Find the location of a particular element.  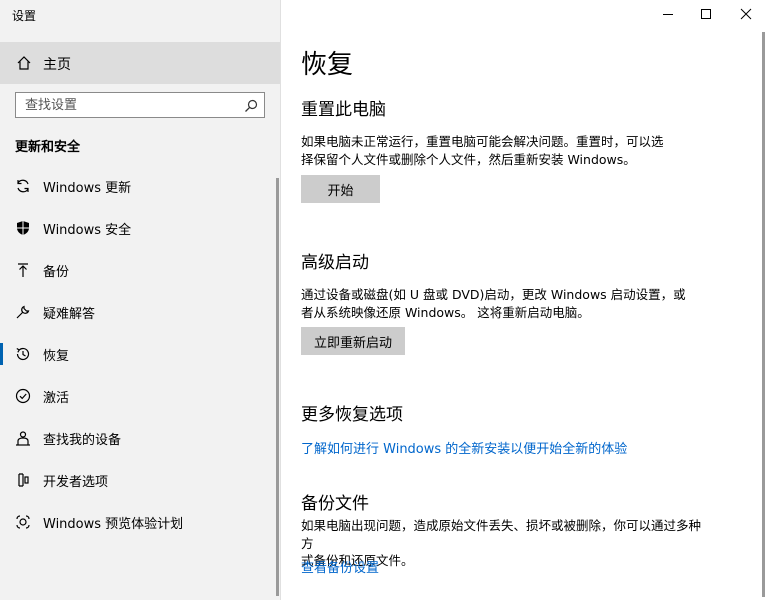

sidebar-home: 主页 is located at coordinates (140, 63).